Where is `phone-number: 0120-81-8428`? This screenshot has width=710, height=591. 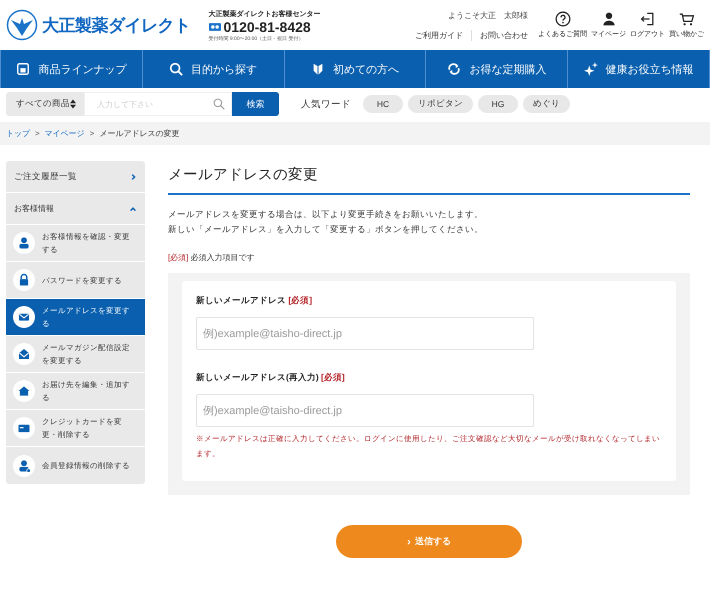 phone-number: 0120-81-8428 is located at coordinates (267, 26).